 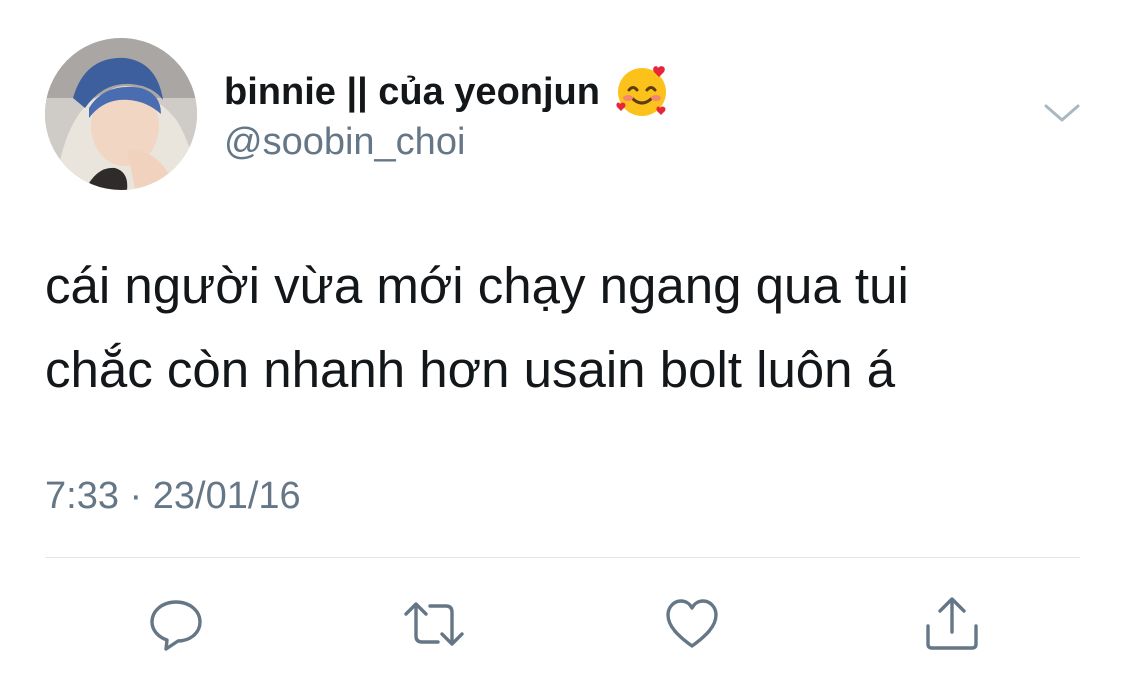 What do you see at coordinates (477, 285) in the screenshot?
I see `tweet-text-line: cái người vừa mới chạy ngang qua tui` at bounding box center [477, 285].